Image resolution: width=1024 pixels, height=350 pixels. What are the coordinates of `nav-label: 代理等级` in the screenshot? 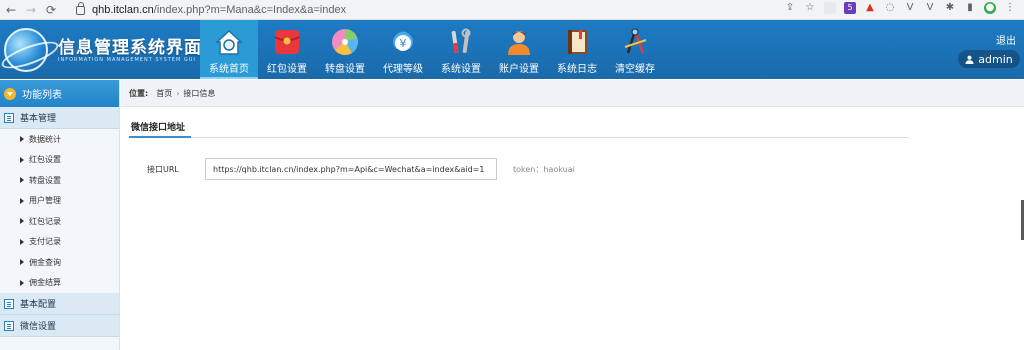 It's located at (403, 69).